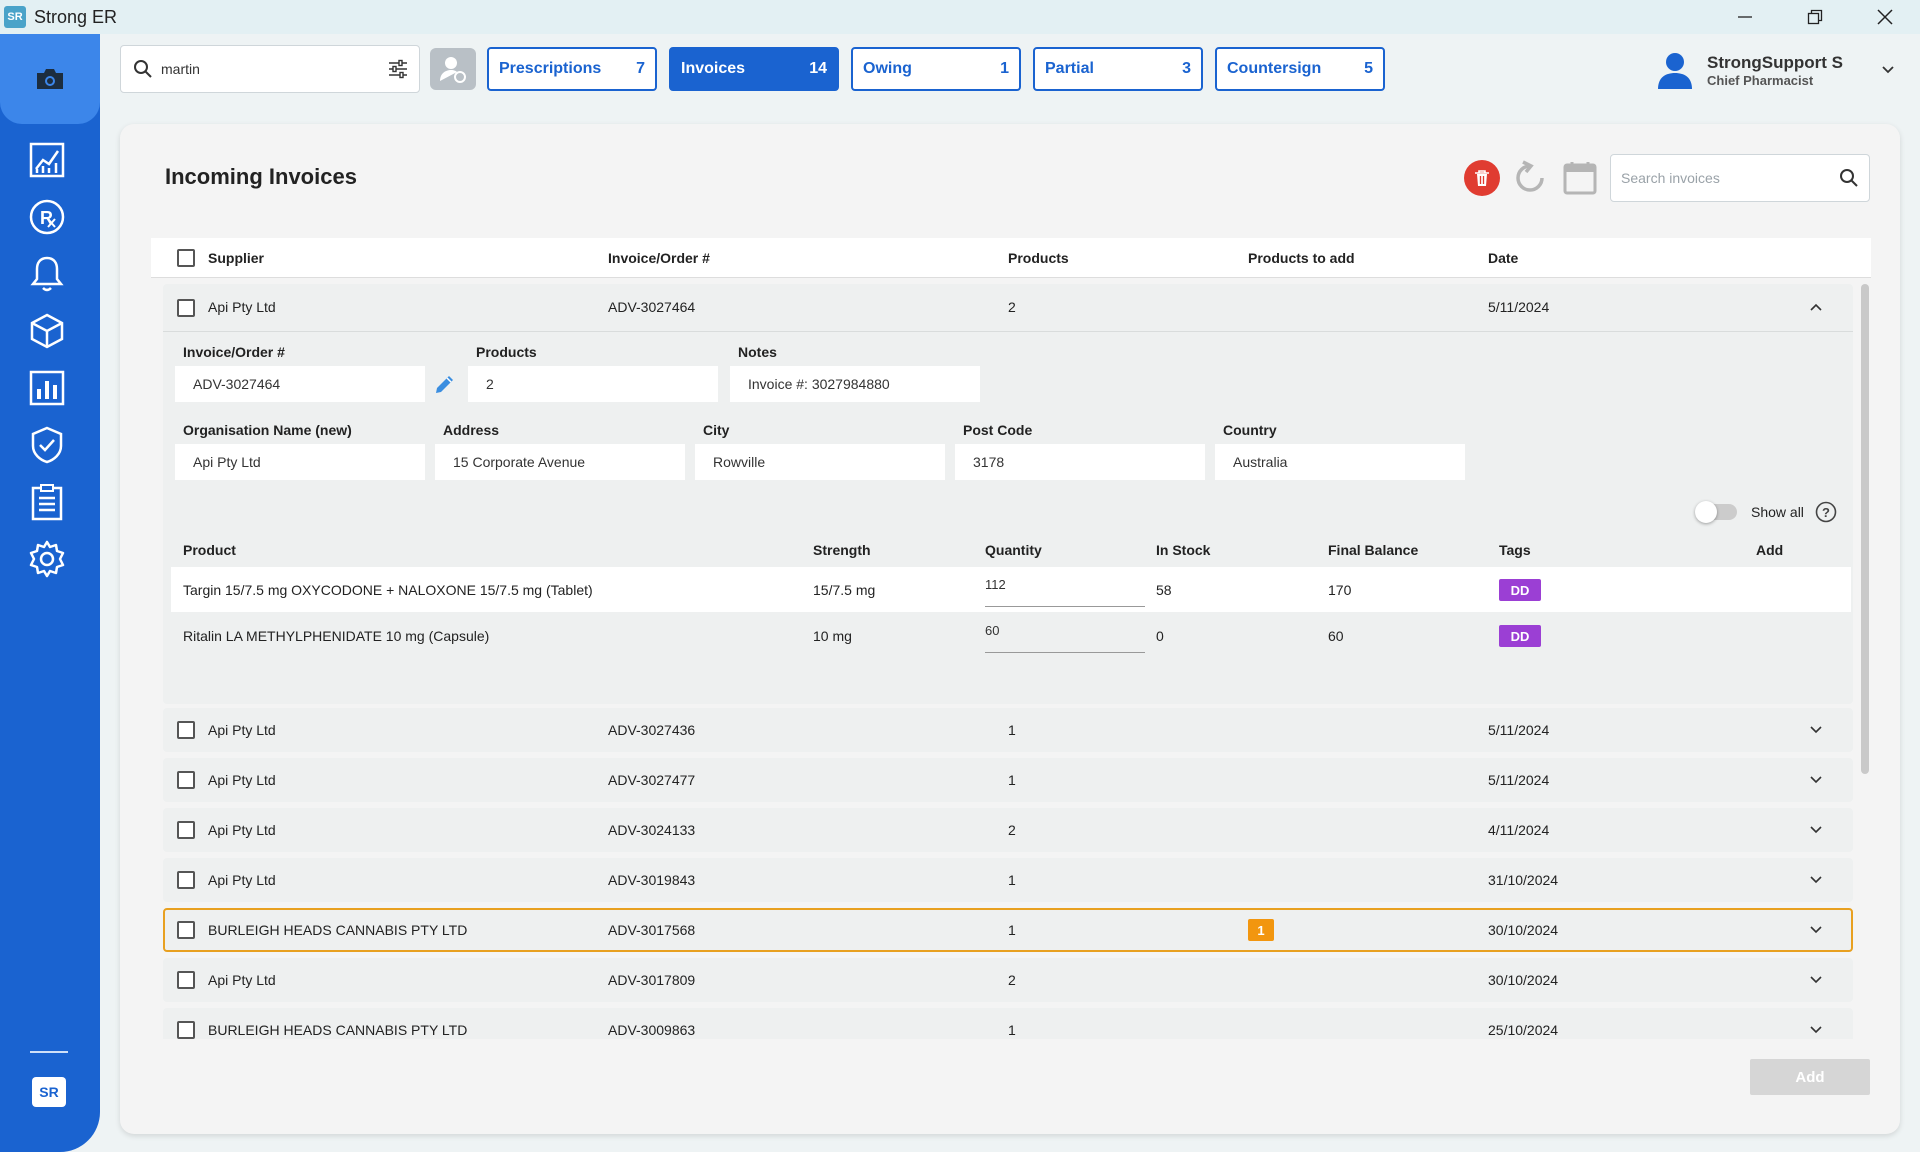 This screenshot has height=1152, width=1920. What do you see at coordinates (186, 258) in the screenshot?
I see `select-all-checkbox` at bounding box center [186, 258].